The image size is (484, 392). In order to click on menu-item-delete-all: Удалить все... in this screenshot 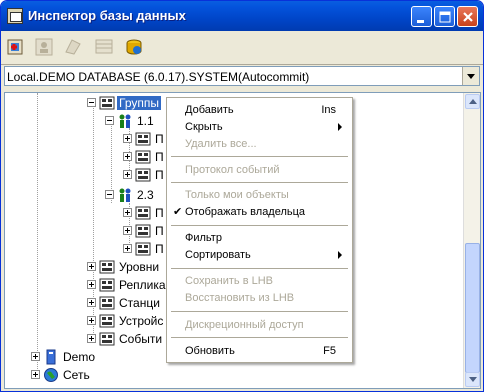, I will do `click(259, 144)`.